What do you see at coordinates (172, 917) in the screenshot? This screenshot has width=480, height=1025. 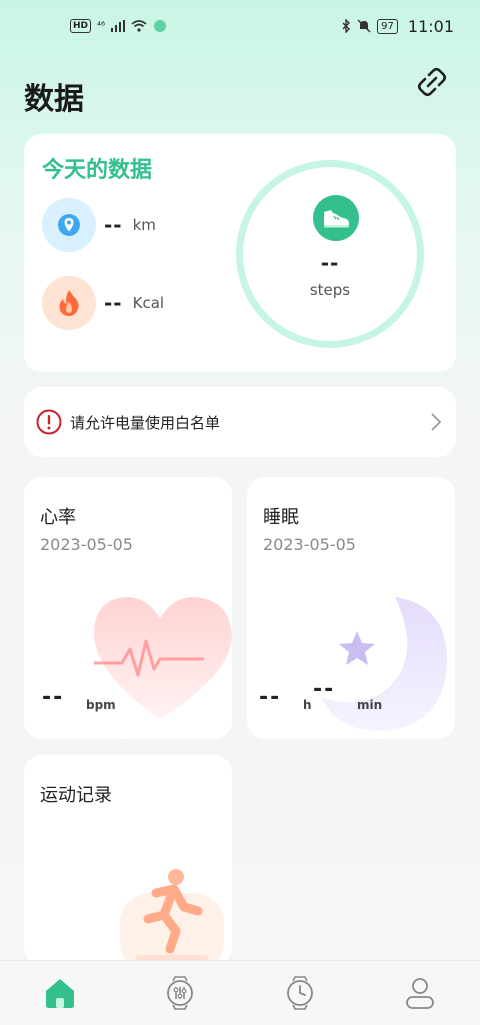 I see `runner-illustration` at bounding box center [172, 917].